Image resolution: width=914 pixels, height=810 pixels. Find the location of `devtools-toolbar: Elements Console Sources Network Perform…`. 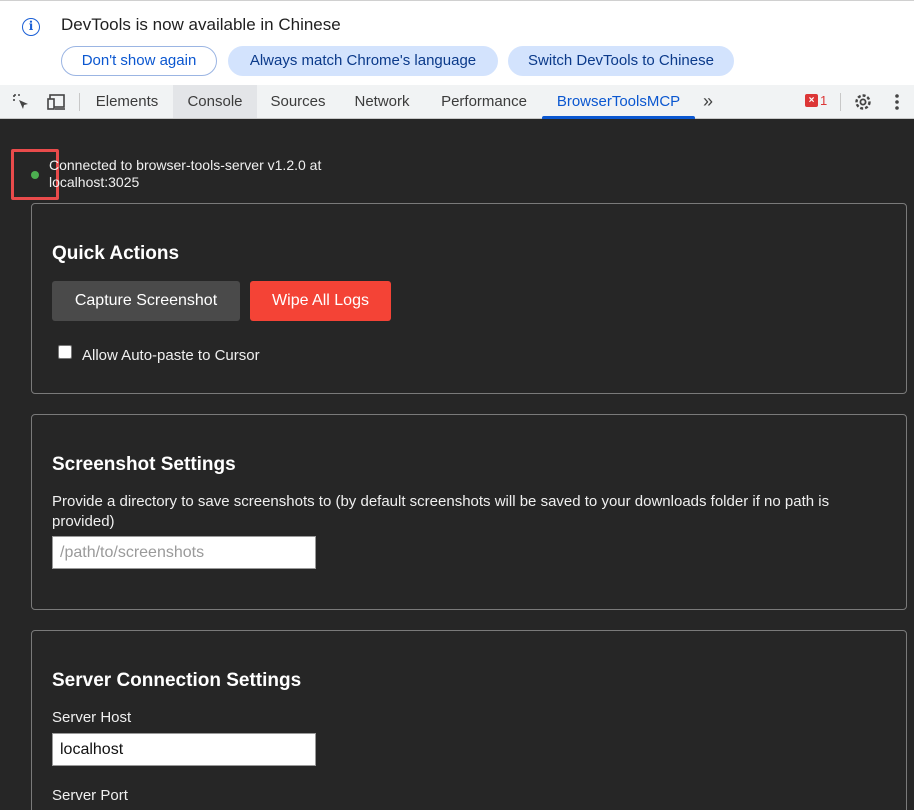

devtools-toolbar: Elements Console Sources Network Perform… is located at coordinates (457, 102).